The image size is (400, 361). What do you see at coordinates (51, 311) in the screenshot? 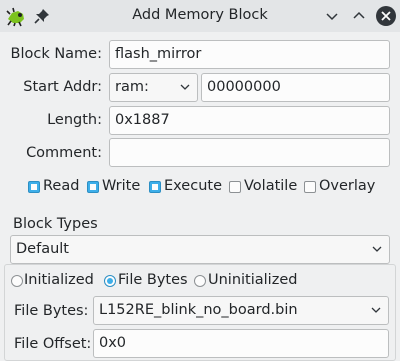
I see `file-bytes-label: File Bytes:` at bounding box center [51, 311].